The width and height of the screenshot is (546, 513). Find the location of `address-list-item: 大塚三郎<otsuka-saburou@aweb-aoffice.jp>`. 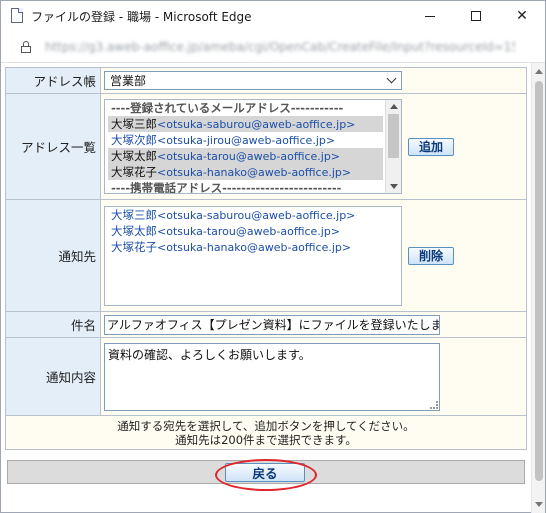

address-list-item: 大塚三郎<otsuka-saburou@aweb-aoffice.jp> is located at coordinates (245, 124).